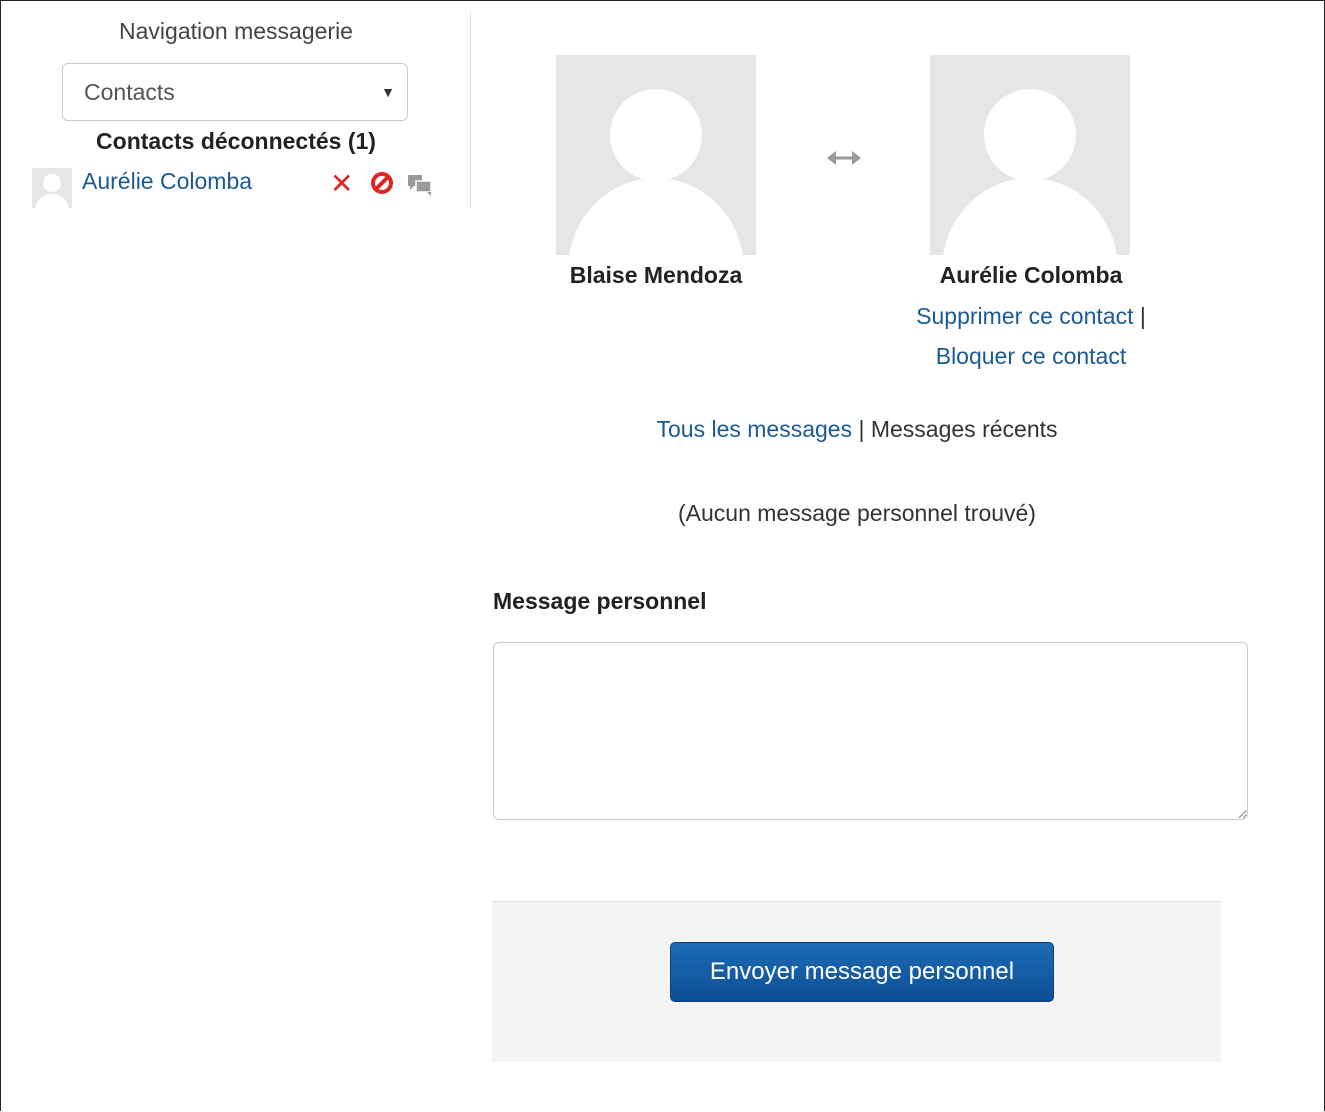 This screenshot has height=1112, width=1325. I want to click on contact-name-link: Aurélie Colomba, so click(167, 181).